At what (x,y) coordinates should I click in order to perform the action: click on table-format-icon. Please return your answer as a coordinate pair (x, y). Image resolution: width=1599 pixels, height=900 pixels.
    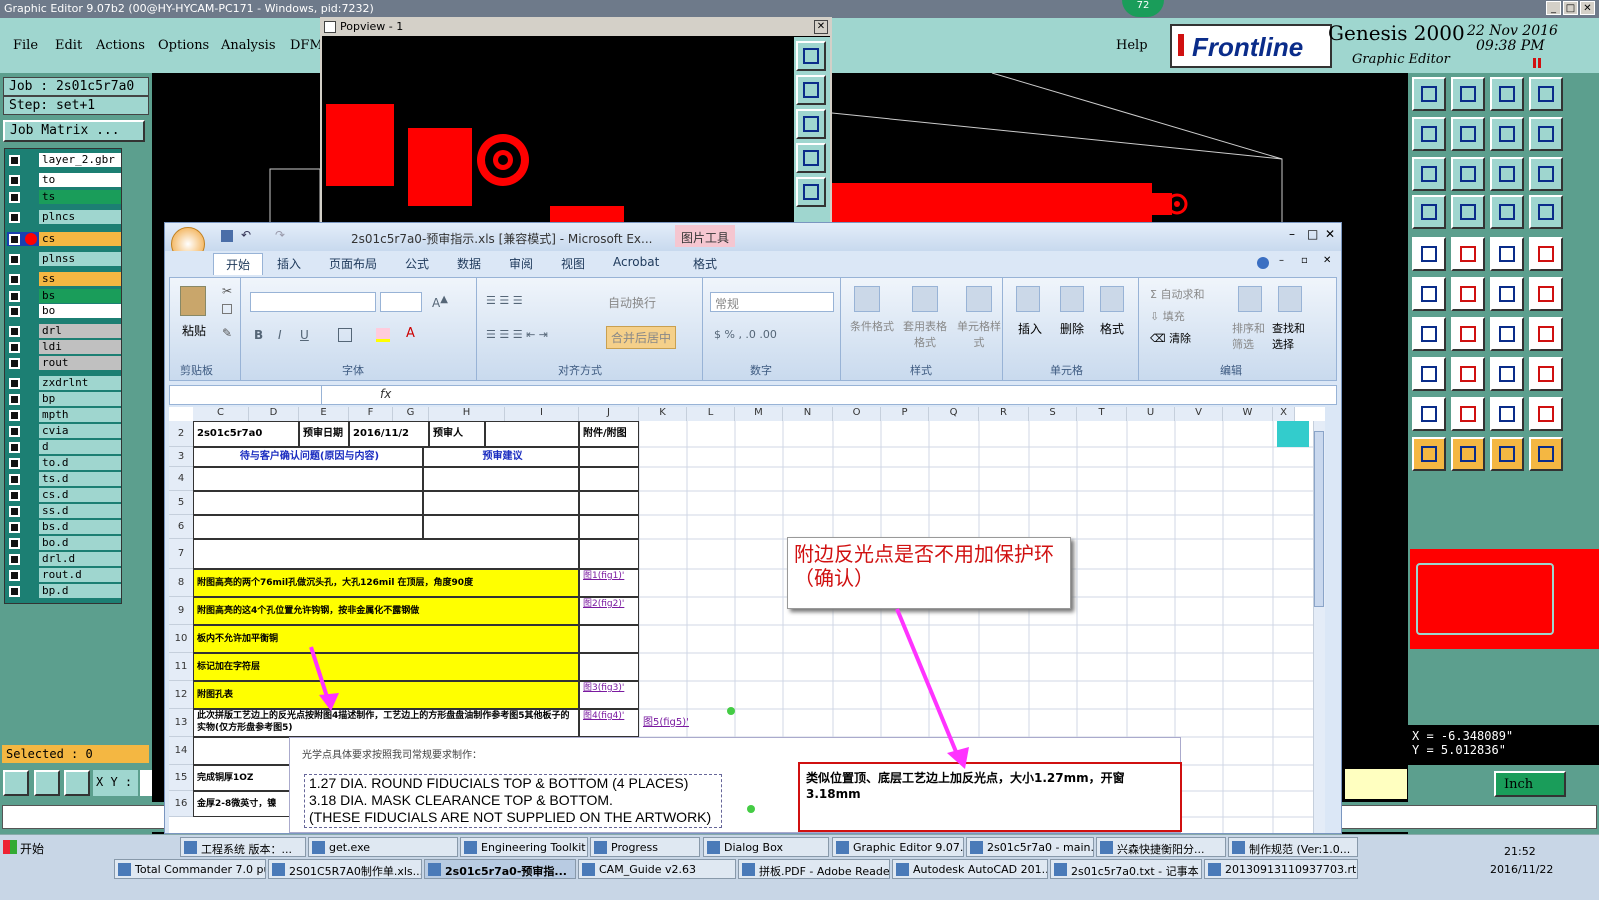
    Looking at the image, I should click on (925, 299).